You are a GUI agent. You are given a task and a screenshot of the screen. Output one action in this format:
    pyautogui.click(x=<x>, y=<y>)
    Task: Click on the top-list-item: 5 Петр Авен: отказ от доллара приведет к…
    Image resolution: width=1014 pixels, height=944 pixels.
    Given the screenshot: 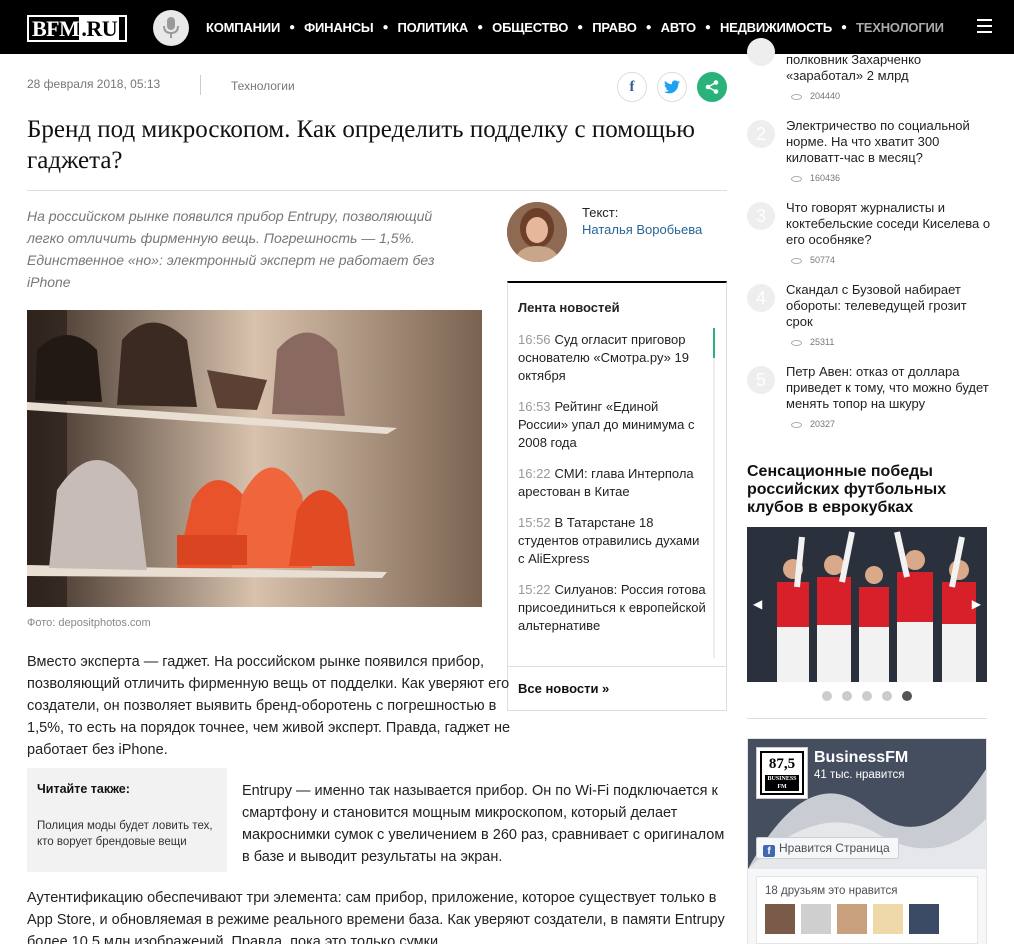 What is the action you would take?
    pyautogui.click(x=869, y=399)
    